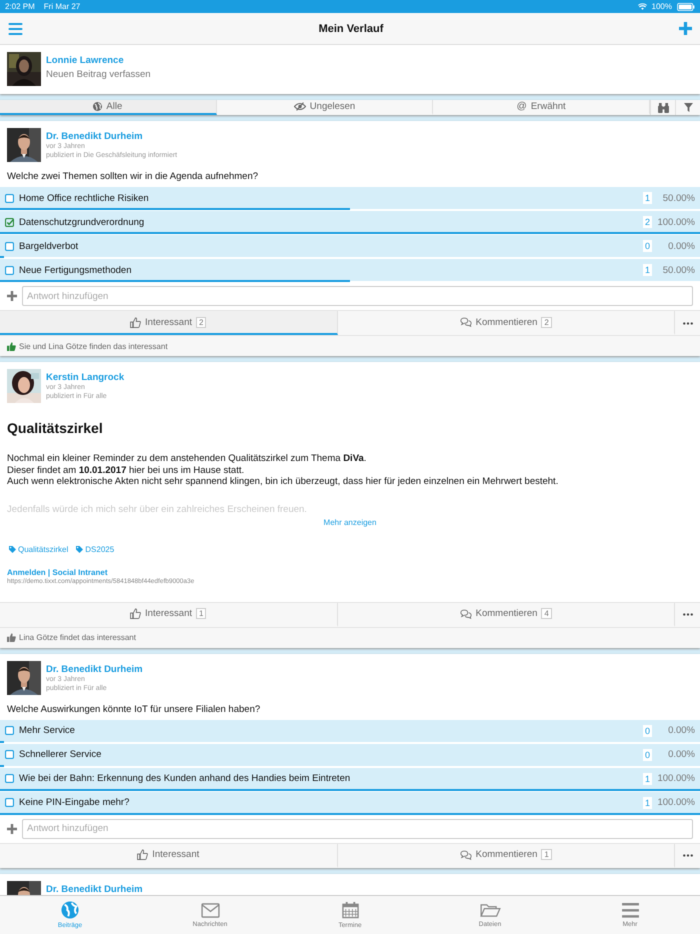 This screenshot has height=934, width=700. I want to click on filter-tab: @ Erwähnt, so click(541, 107).